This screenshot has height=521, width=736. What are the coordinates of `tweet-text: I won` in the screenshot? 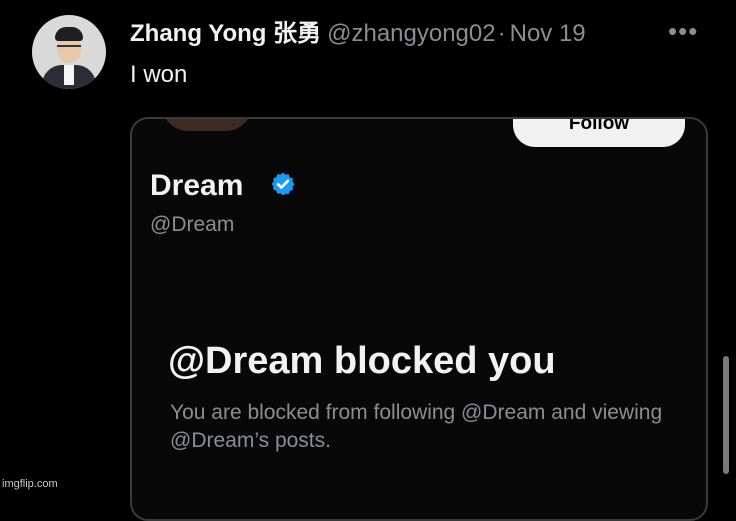 It's located at (159, 74).